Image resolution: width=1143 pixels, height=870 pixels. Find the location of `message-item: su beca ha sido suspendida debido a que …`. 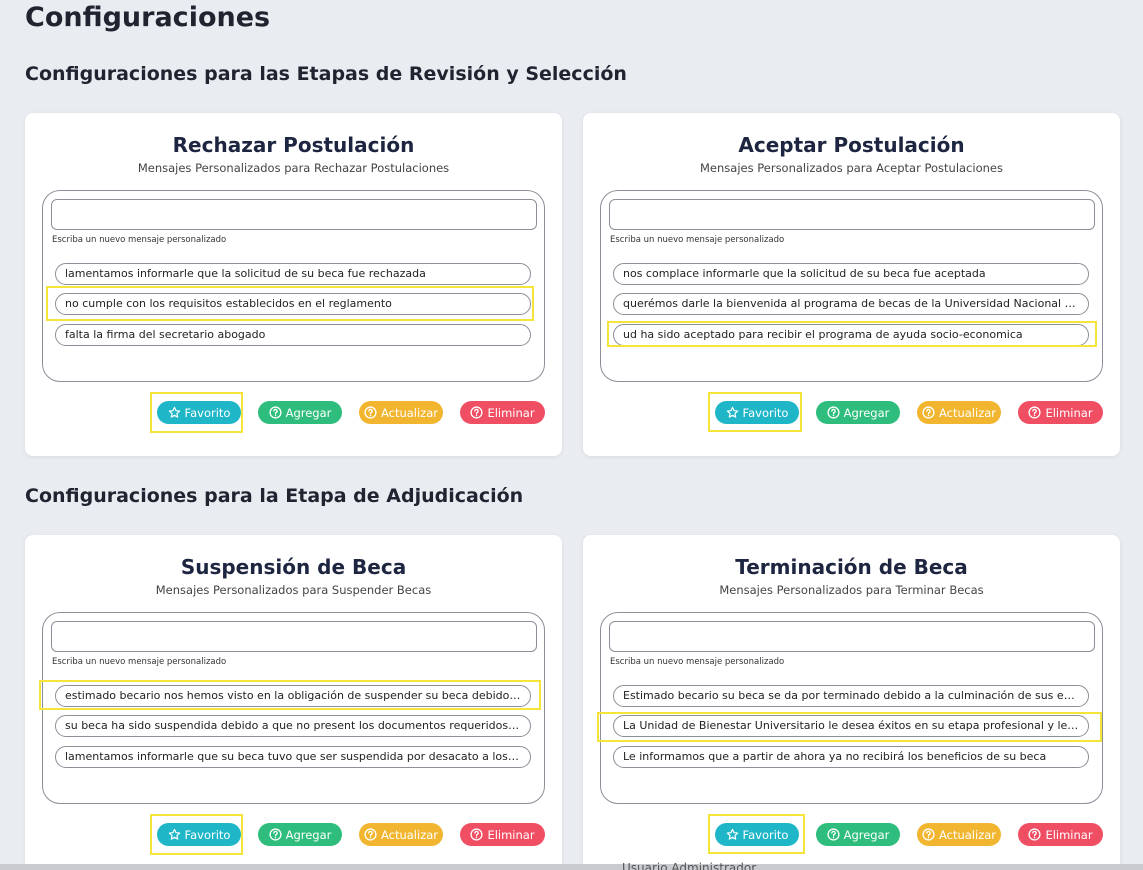

message-item: su beca ha sido suspendida debido a que … is located at coordinates (293, 726).